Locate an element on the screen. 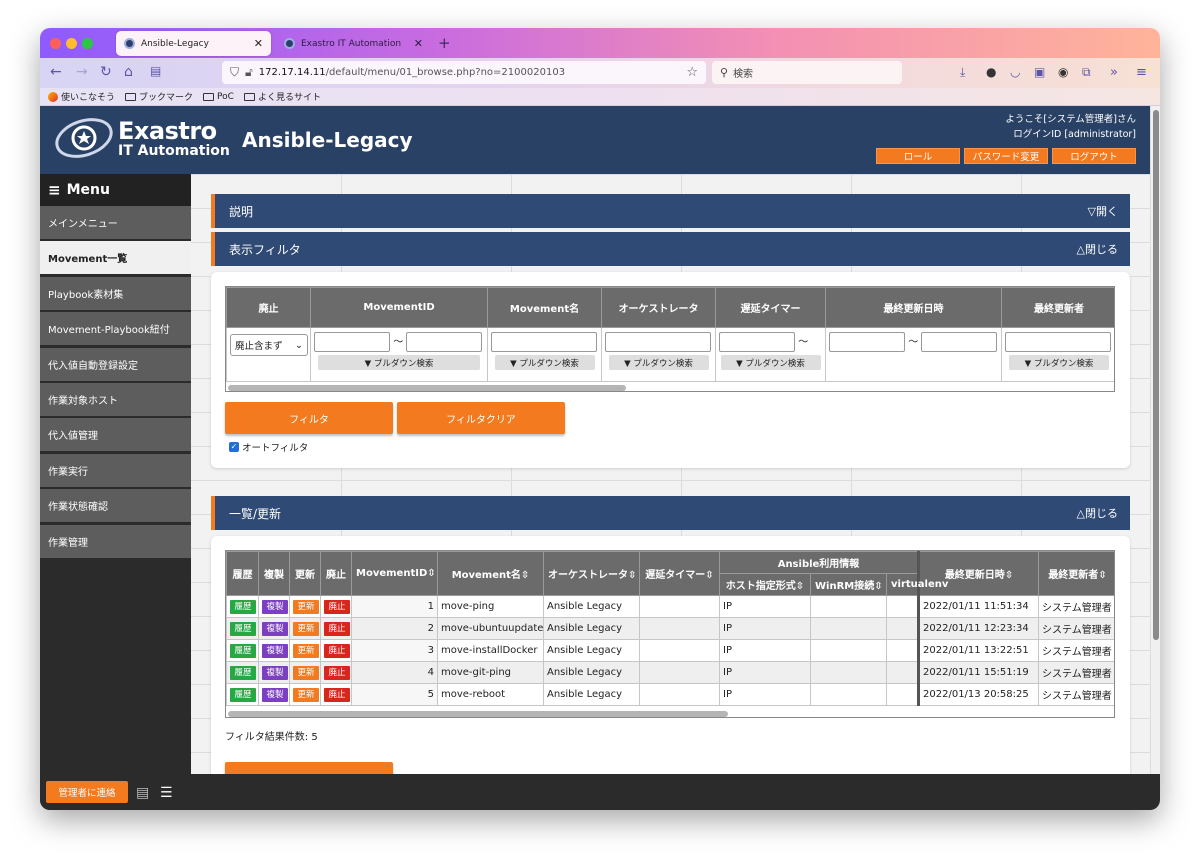 This screenshot has height=864, width=1200. cell-discard: 廃止 is located at coordinates (336, 628).